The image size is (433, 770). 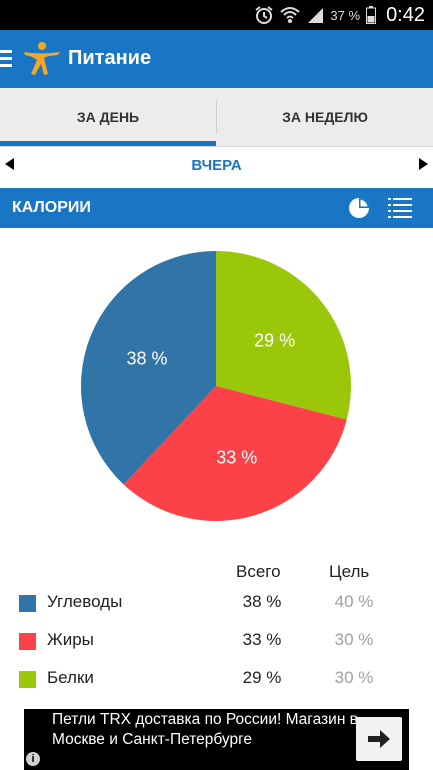 What do you see at coordinates (349, 571) in the screenshot?
I see `column-header-goal: Цель` at bounding box center [349, 571].